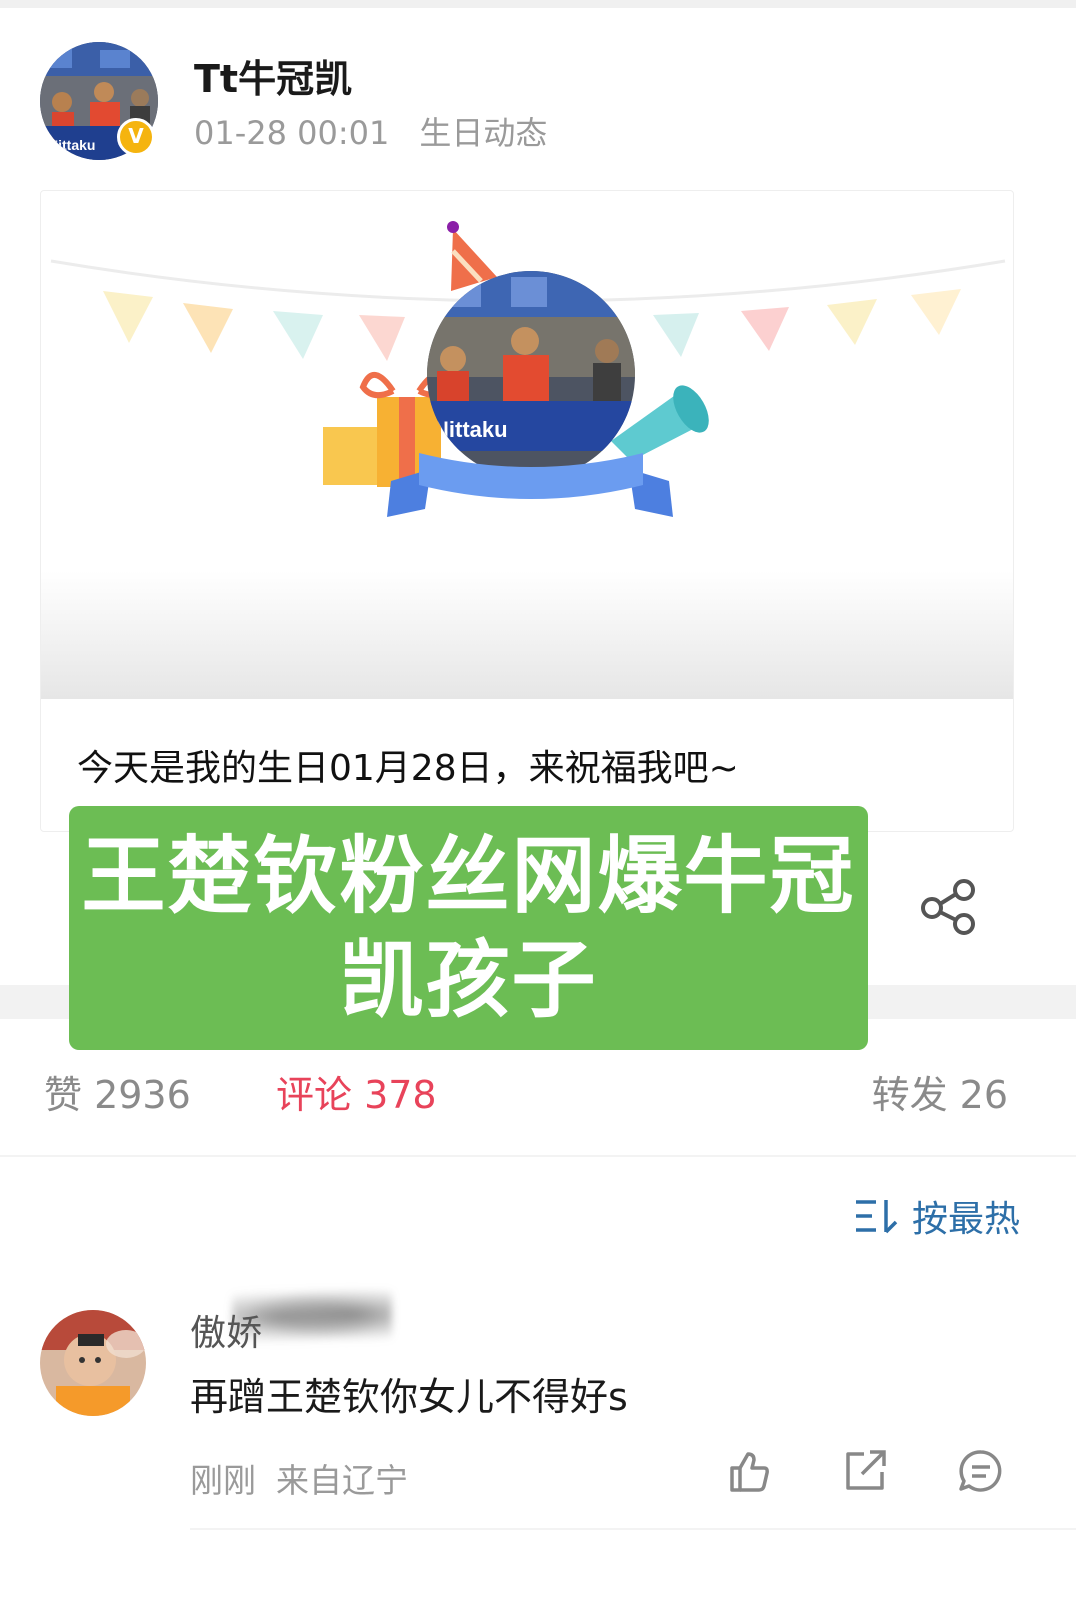 This screenshot has height=1601, width=1076. What do you see at coordinates (468, 928) in the screenshot?
I see `overlay-headline: 王楚钦粉丝网爆牛冠凯孩子` at bounding box center [468, 928].